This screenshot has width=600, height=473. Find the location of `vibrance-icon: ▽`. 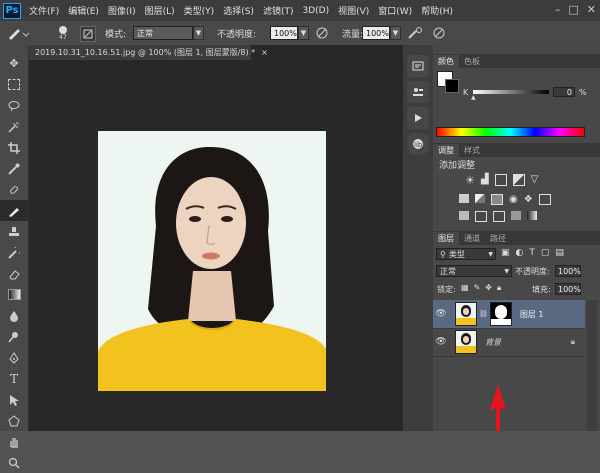

vibrance-icon: ▽ is located at coordinates (535, 180).